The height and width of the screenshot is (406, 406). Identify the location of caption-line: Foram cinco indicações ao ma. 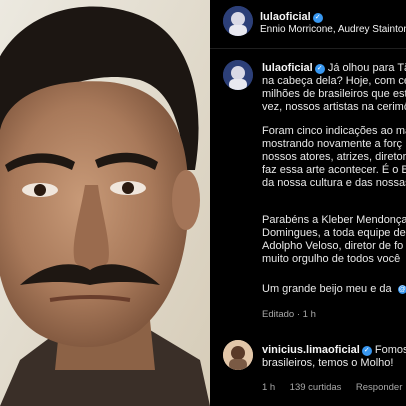
(334, 131).